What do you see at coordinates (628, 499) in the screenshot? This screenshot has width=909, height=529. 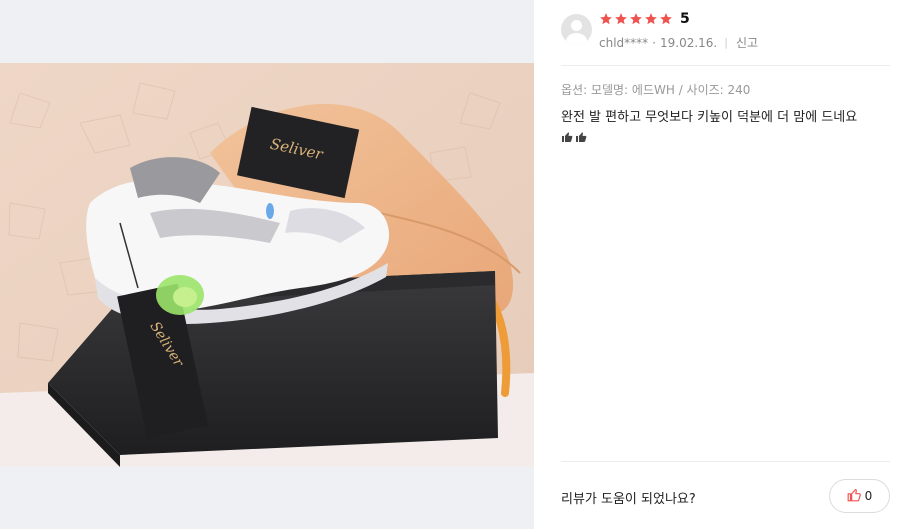 I see `helpful-question: 리뷰가 도움이 되었나요?` at bounding box center [628, 499].